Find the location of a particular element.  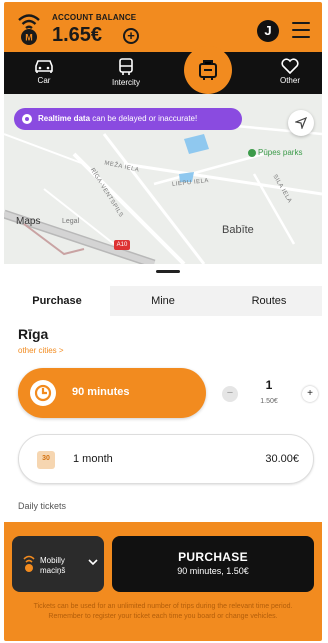

realtime-rest-text: can be delayed or inaccurate! is located at coordinates (144, 118).